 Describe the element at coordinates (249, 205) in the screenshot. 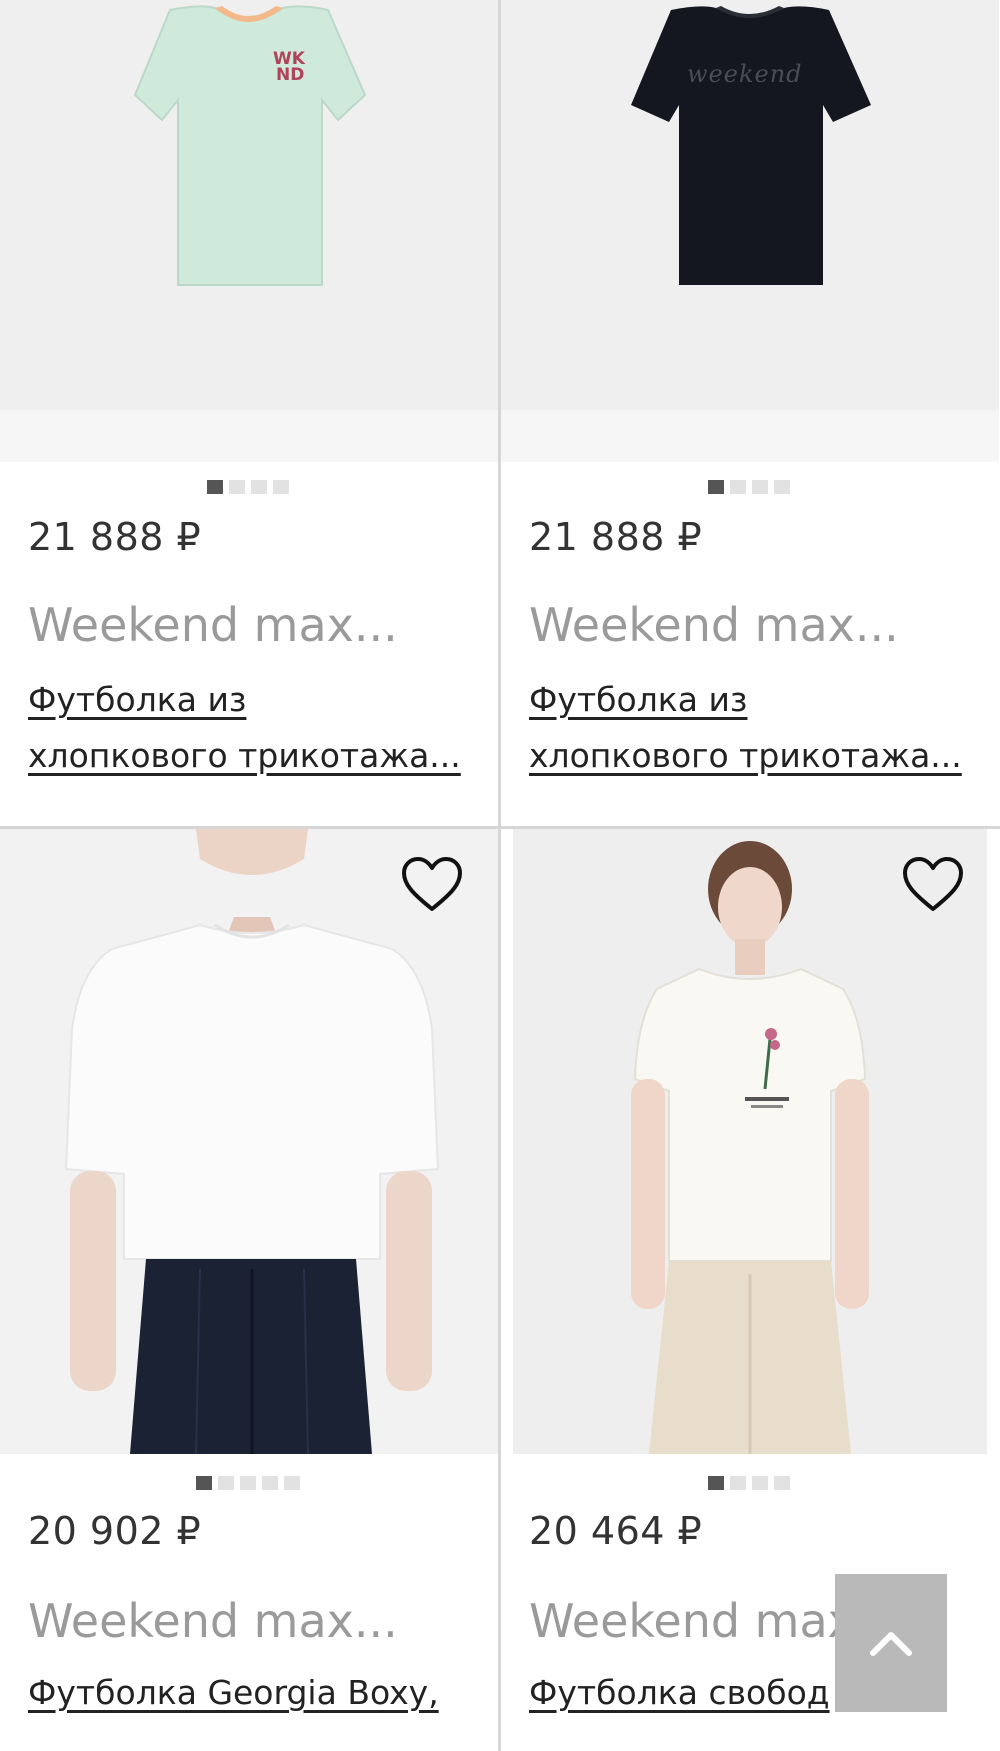

I see `mint-tshirt-image: WK ND` at that location.